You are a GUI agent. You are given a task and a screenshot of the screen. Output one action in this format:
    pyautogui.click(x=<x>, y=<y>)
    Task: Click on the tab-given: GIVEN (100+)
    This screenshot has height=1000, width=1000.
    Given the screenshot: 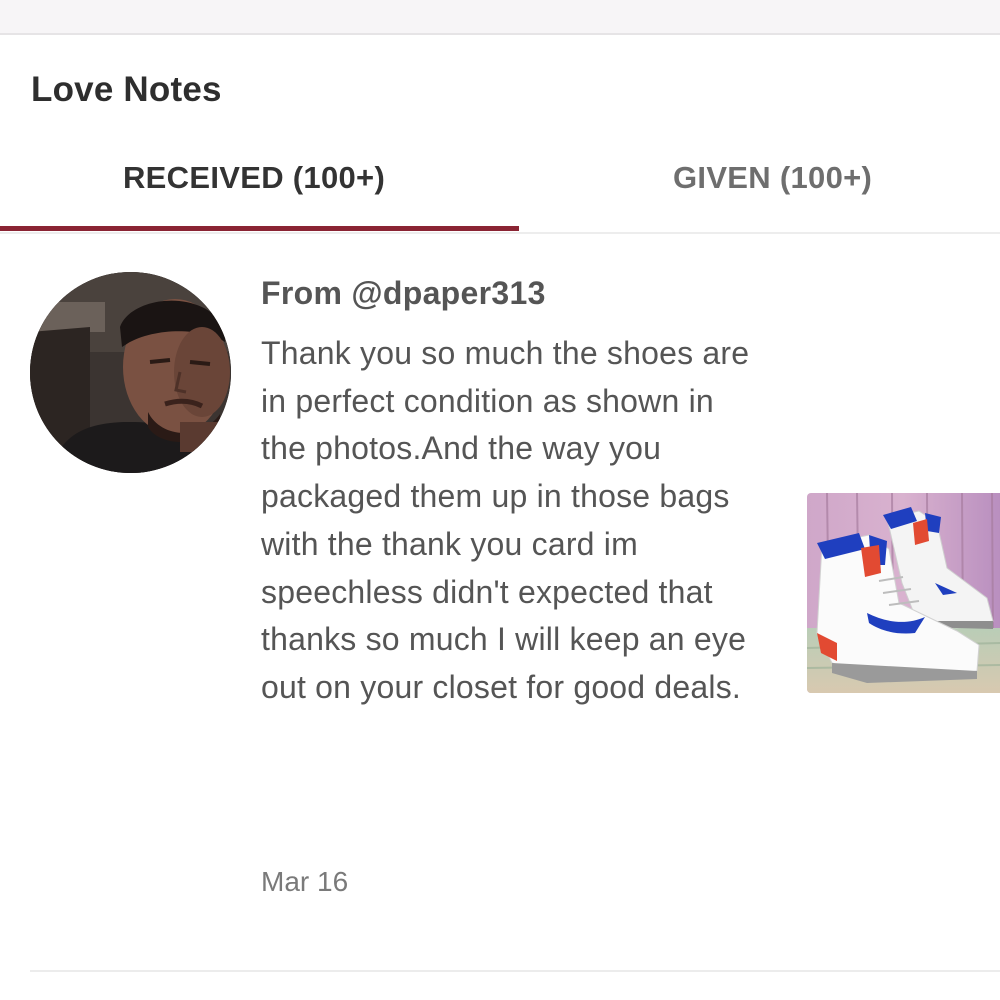 What is the action you would take?
    pyautogui.click(x=772, y=178)
    